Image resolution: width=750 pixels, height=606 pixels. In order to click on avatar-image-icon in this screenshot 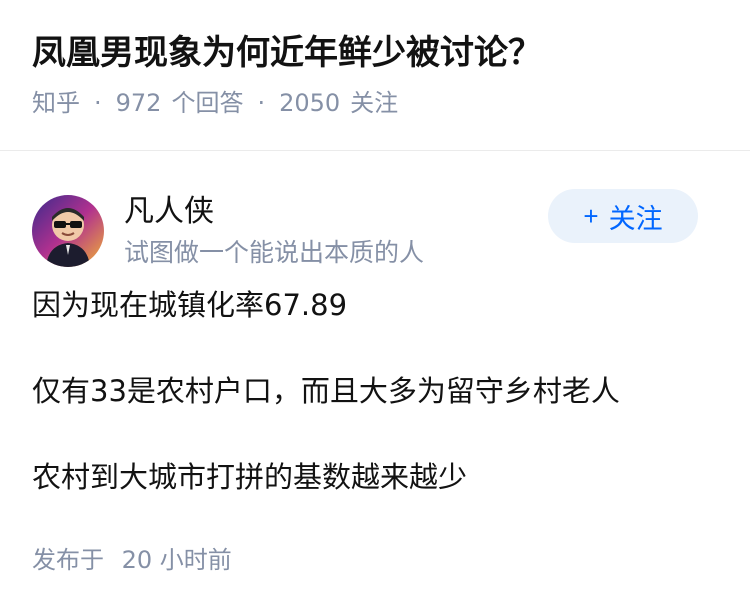, I will do `click(68, 231)`.